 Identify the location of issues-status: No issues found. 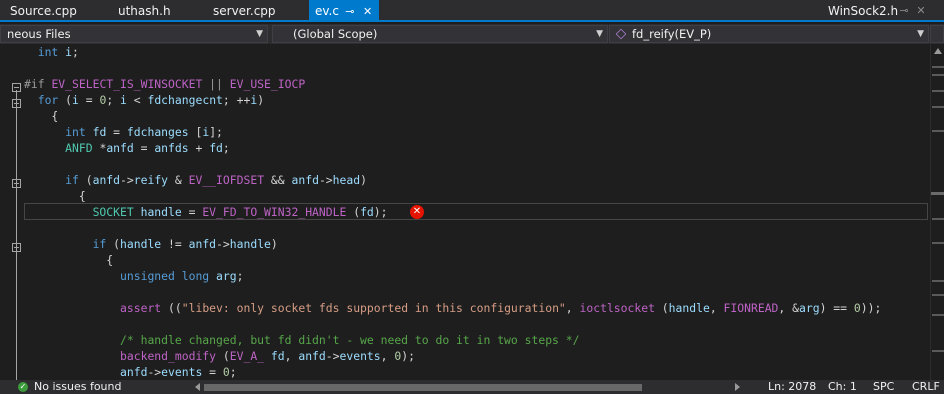
(77, 387).